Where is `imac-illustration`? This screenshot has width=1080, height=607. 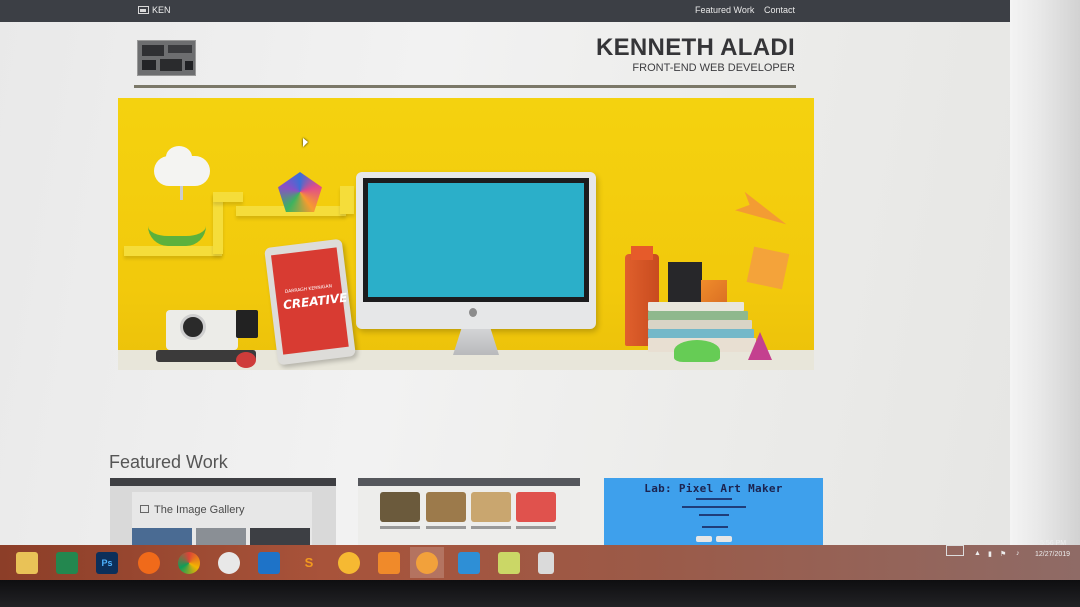
imac-illustration is located at coordinates (476, 250).